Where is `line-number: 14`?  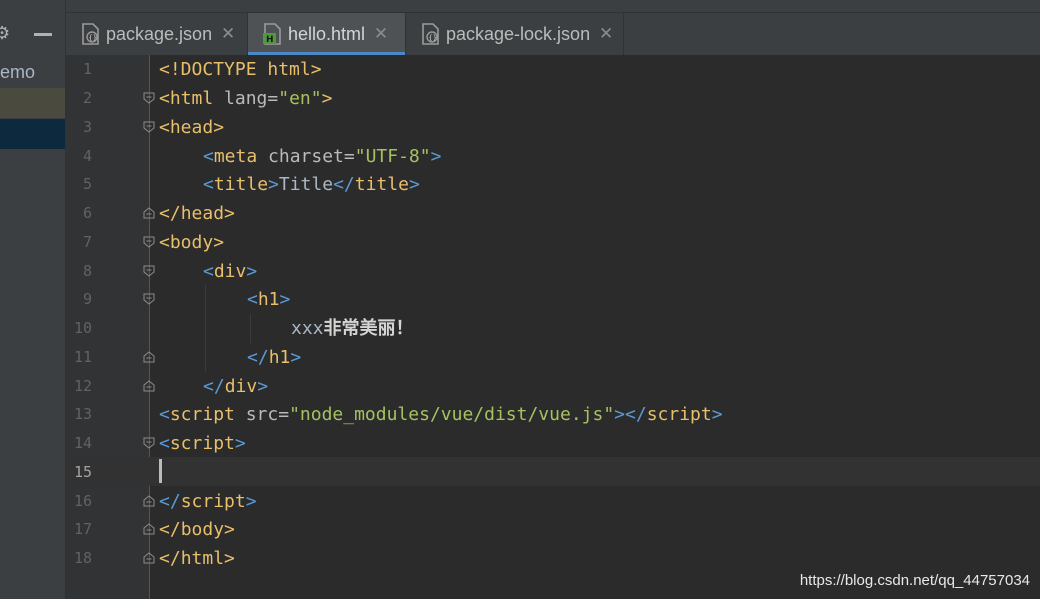
line-number: 14 is located at coordinates (82, 443).